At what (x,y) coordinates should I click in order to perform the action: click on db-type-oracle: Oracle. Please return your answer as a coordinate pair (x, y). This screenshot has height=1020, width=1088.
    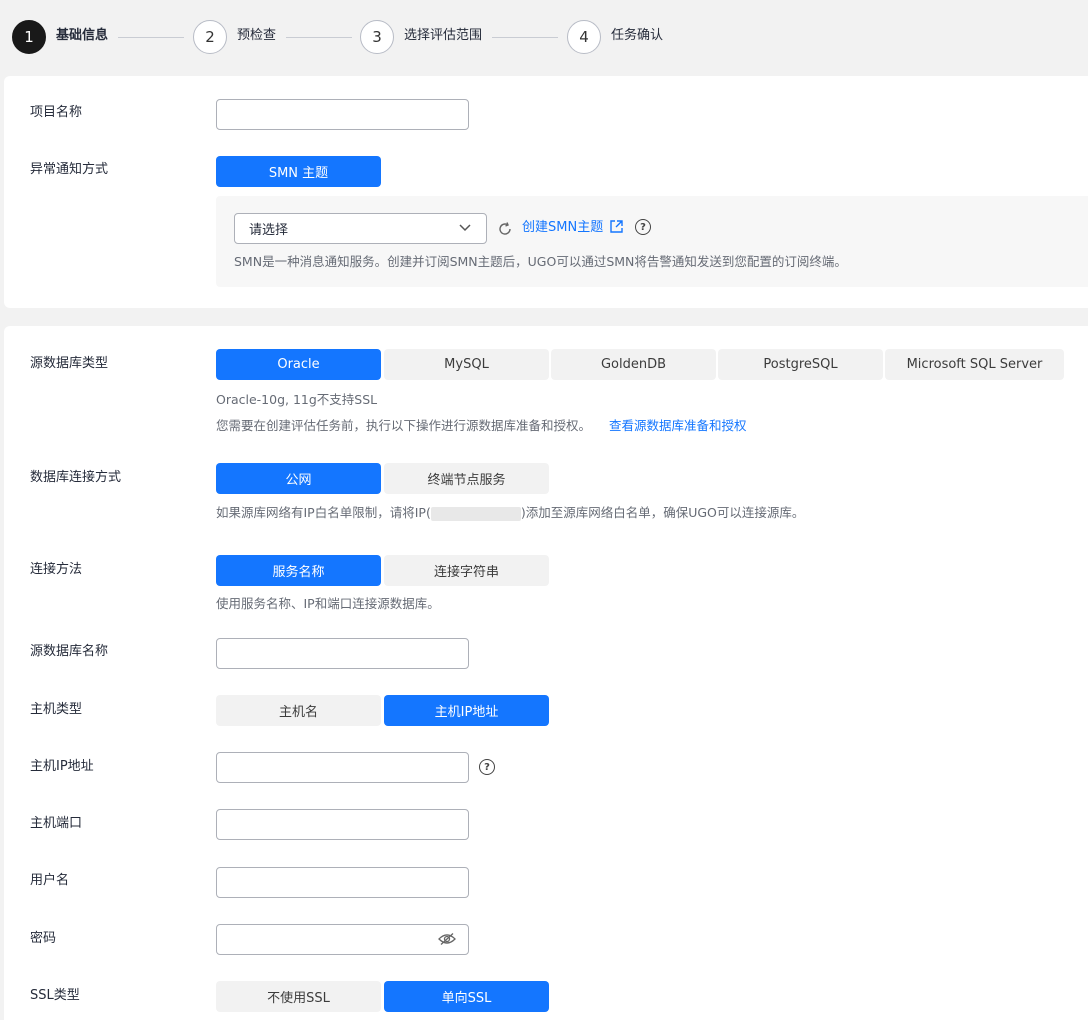
    Looking at the image, I should click on (298, 364).